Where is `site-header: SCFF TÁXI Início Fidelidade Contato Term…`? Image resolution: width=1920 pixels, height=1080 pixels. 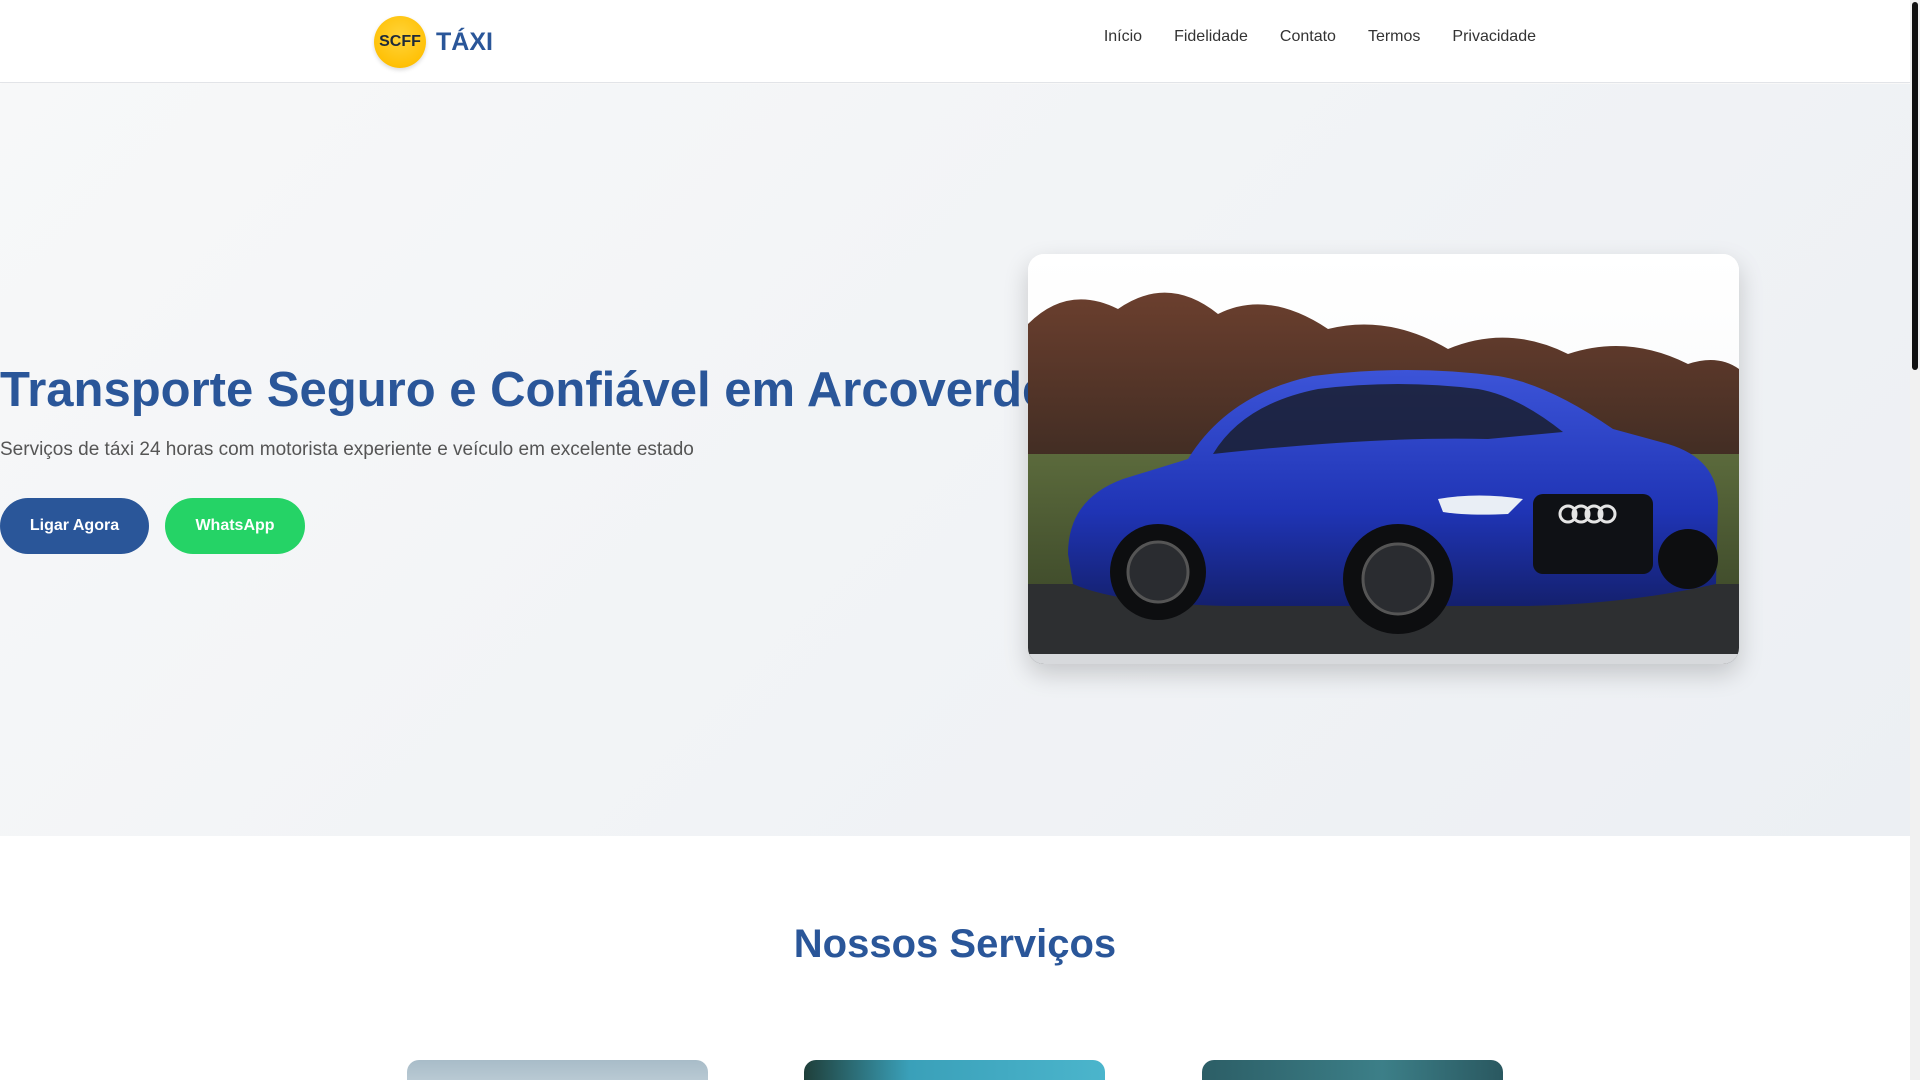
site-header: SCFF TÁXI Início Fidelidade Contato Term… is located at coordinates (955, 41).